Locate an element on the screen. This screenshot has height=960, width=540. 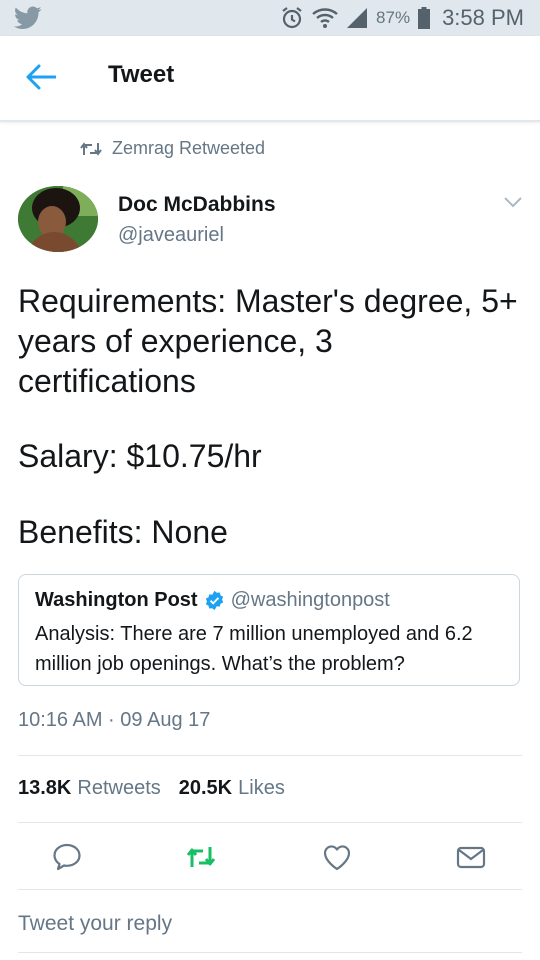
quoted-author-handle: @washingtonpost is located at coordinates (310, 600).